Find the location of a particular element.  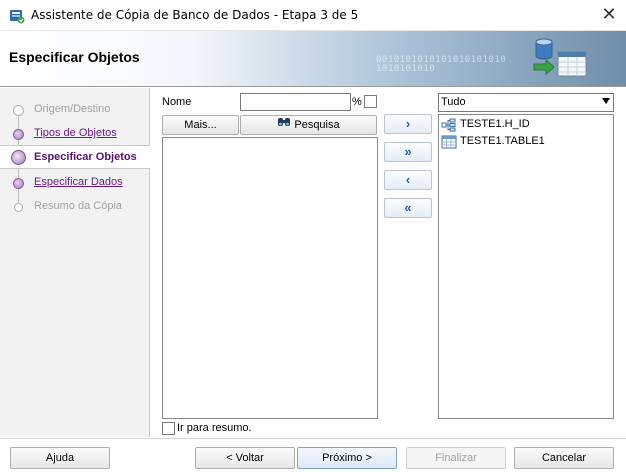

chevron-right-icon: › is located at coordinates (408, 123).